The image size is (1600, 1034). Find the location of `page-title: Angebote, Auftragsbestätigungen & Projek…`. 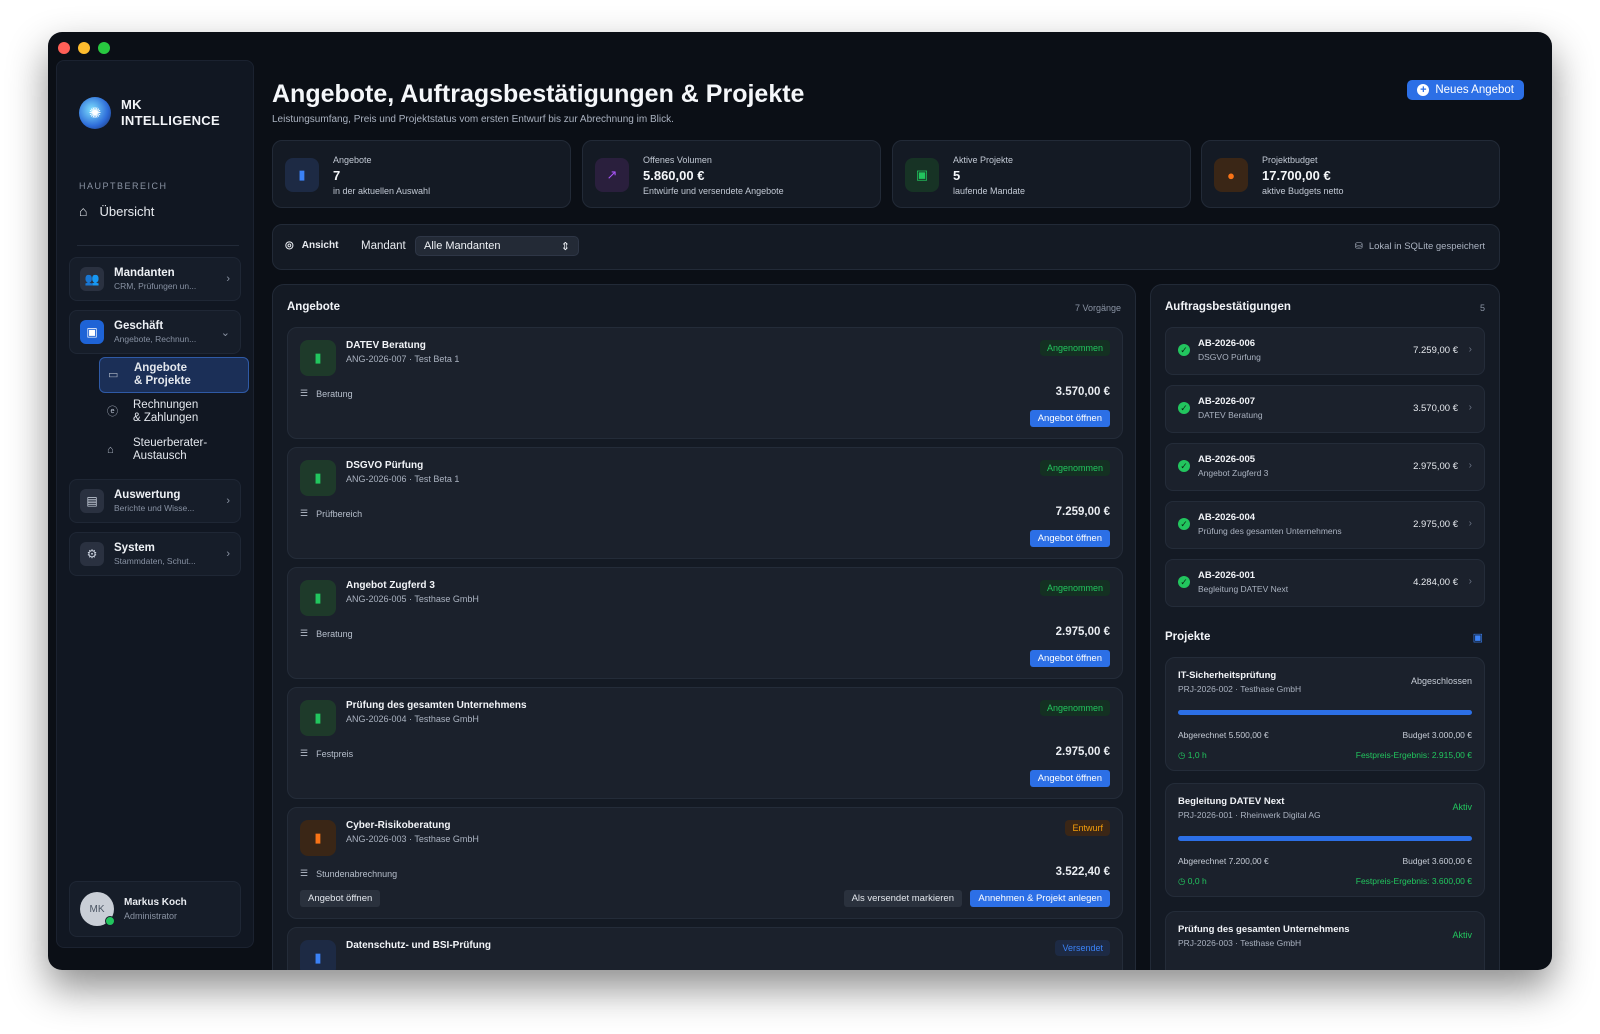

page-title: Angebote, Auftragsbestätigungen & Projek… is located at coordinates (538, 94).